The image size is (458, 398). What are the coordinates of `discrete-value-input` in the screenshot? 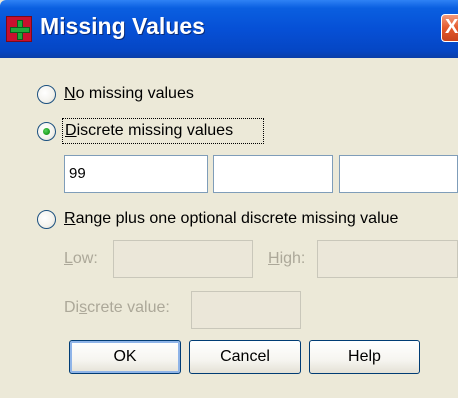 It's located at (246, 310).